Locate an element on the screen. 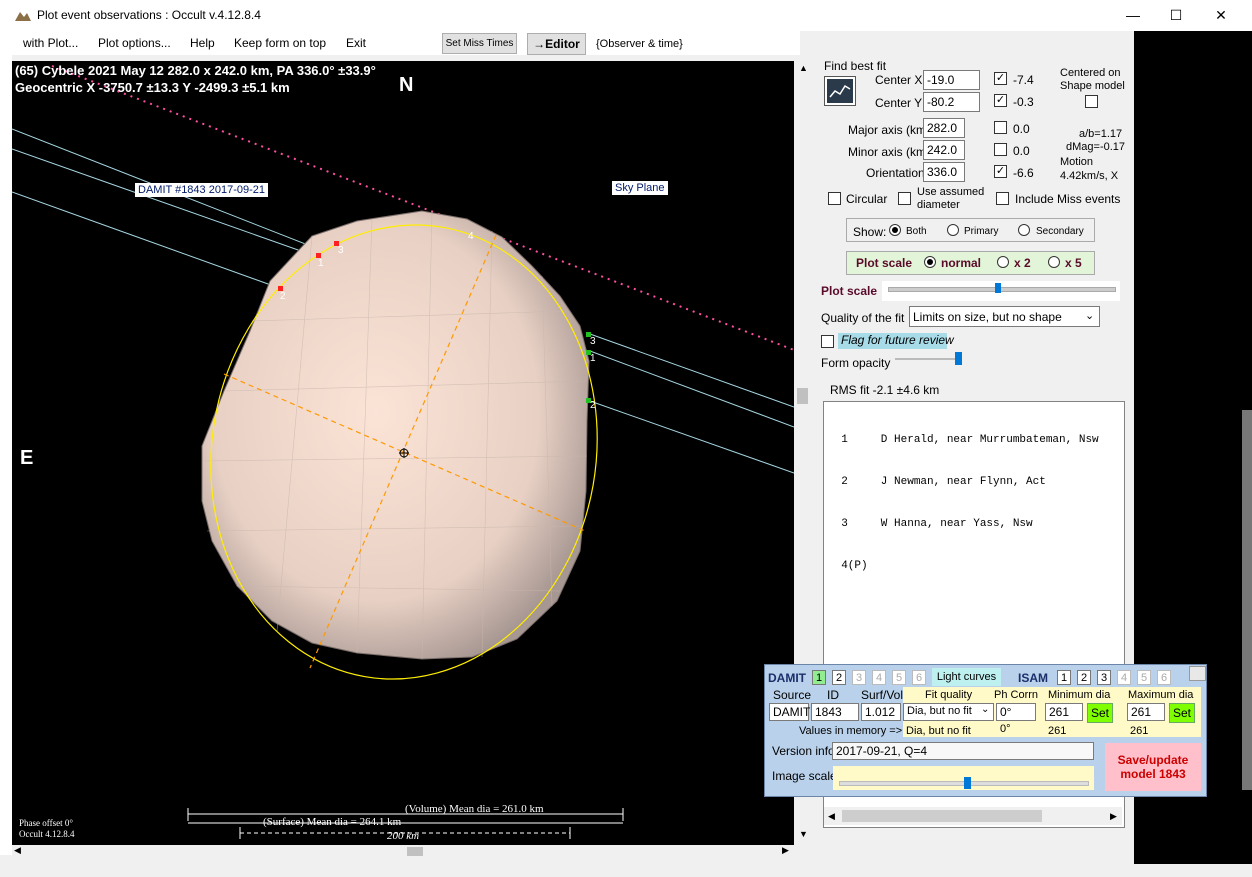 This screenshot has width=1252, height=877. max-dia-field: 261 is located at coordinates (1146, 712).